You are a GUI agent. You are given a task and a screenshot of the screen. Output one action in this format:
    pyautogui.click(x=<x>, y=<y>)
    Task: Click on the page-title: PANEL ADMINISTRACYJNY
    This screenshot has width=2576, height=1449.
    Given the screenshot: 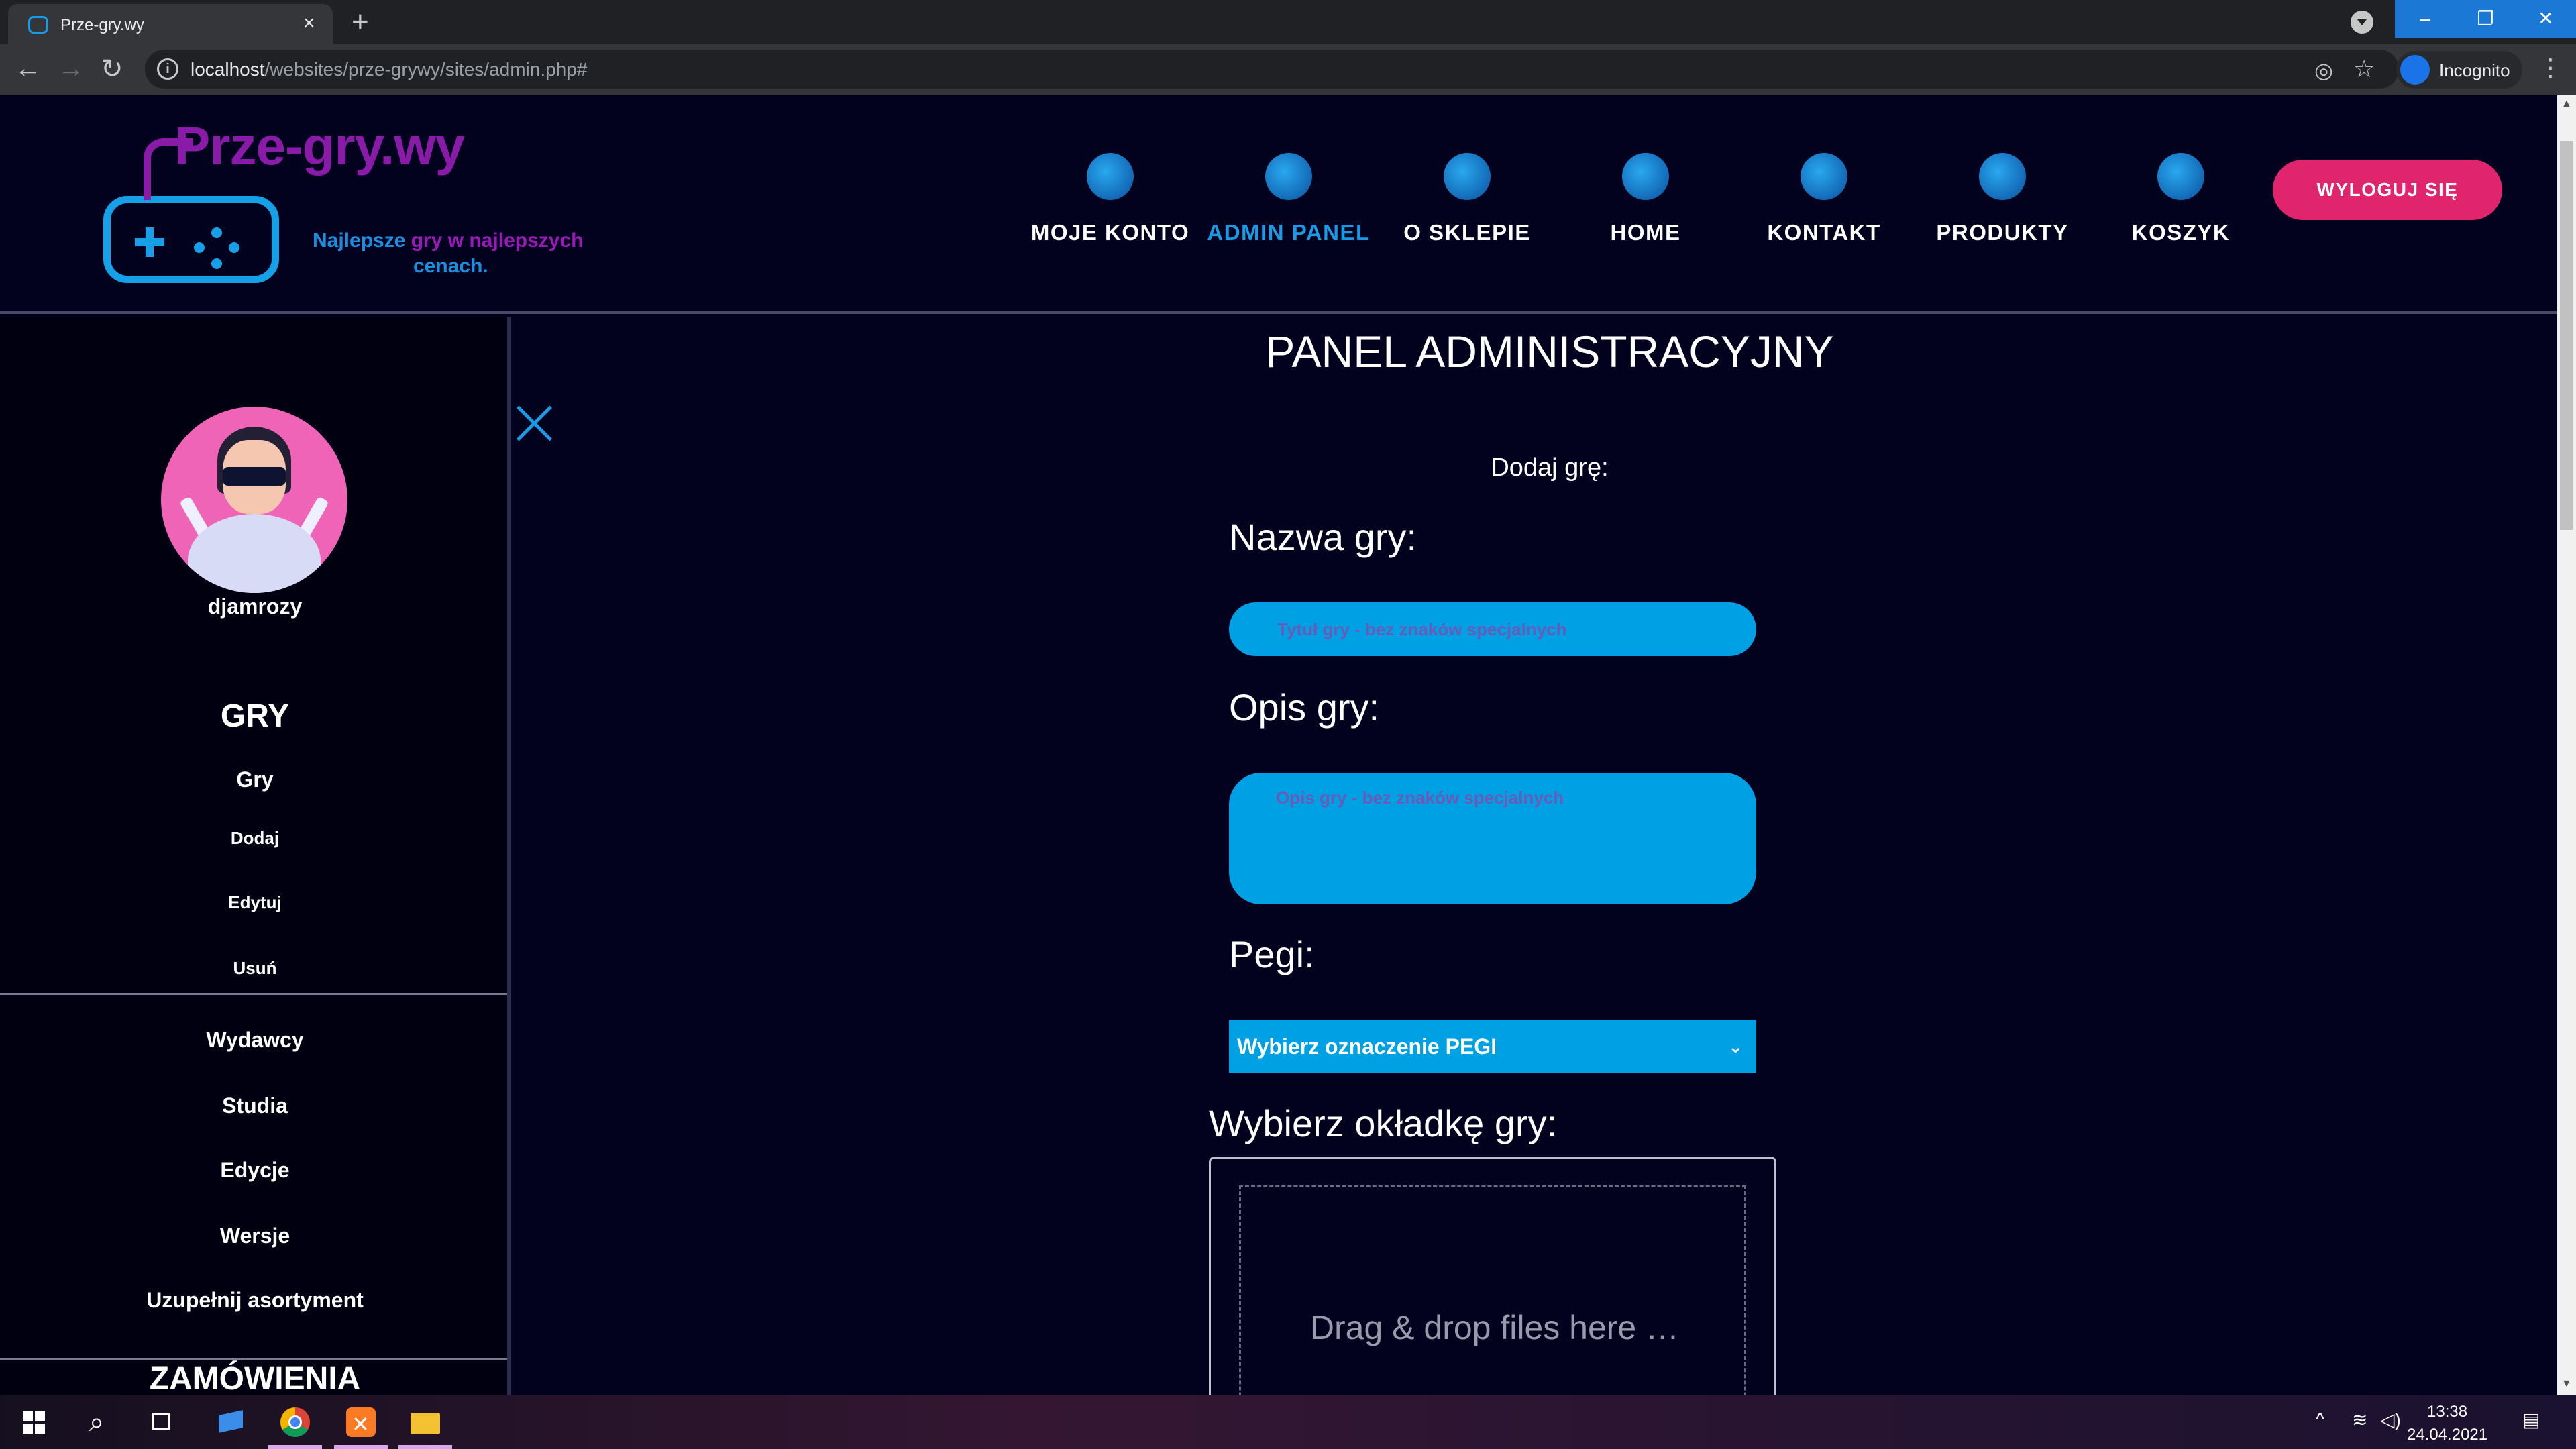 What is the action you would take?
    pyautogui.click(x=1549, y=351)
    